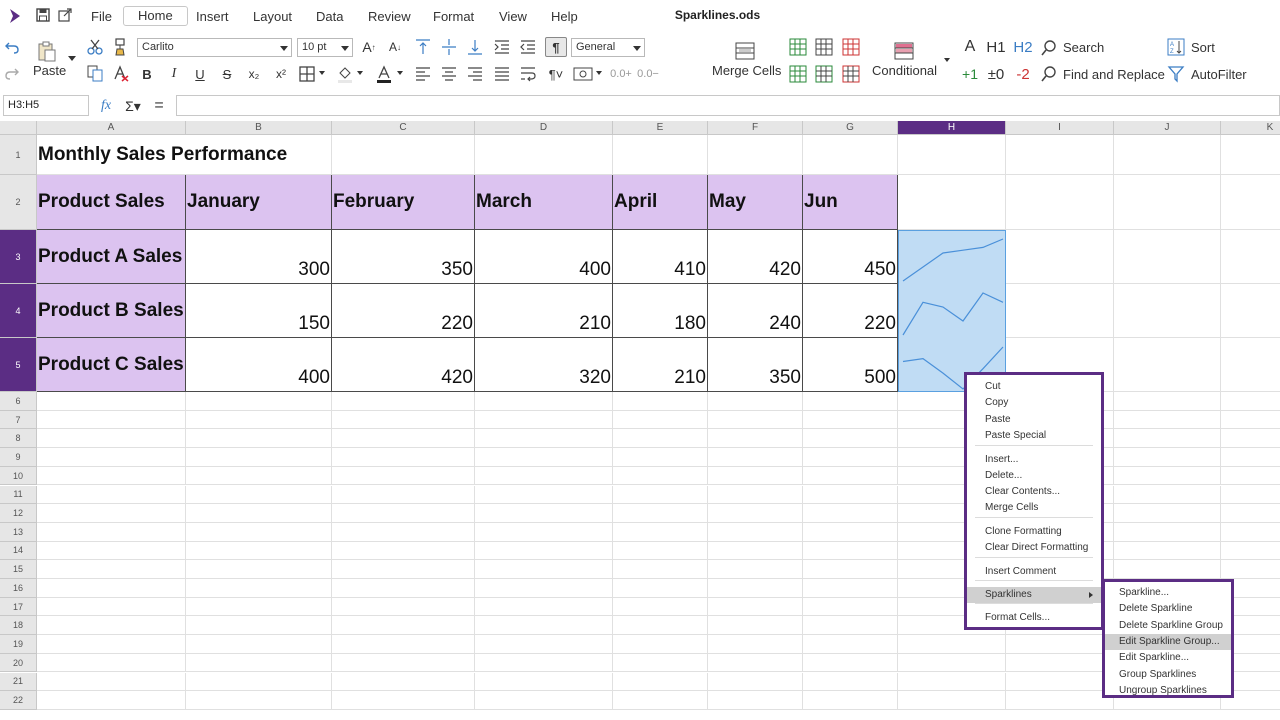  Describe the element at coordinates (395, 47) in the screenshot. I see `shrink-font-icon: A ↓` at that location.